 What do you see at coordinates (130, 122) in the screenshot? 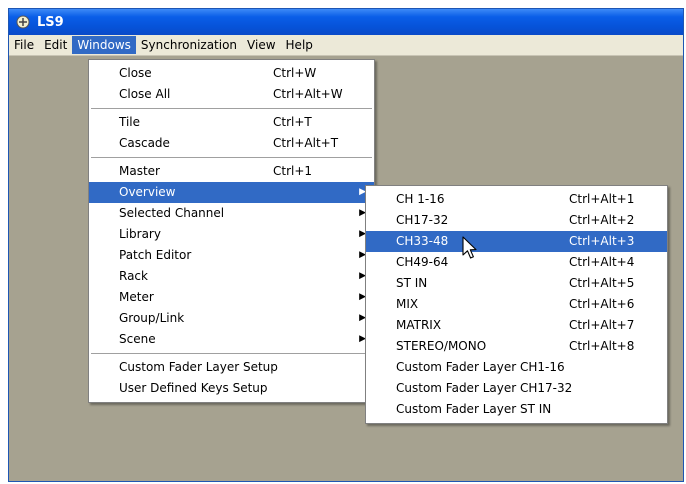
I see `menu-item-label: Tile` at bounding box center [130, 122].